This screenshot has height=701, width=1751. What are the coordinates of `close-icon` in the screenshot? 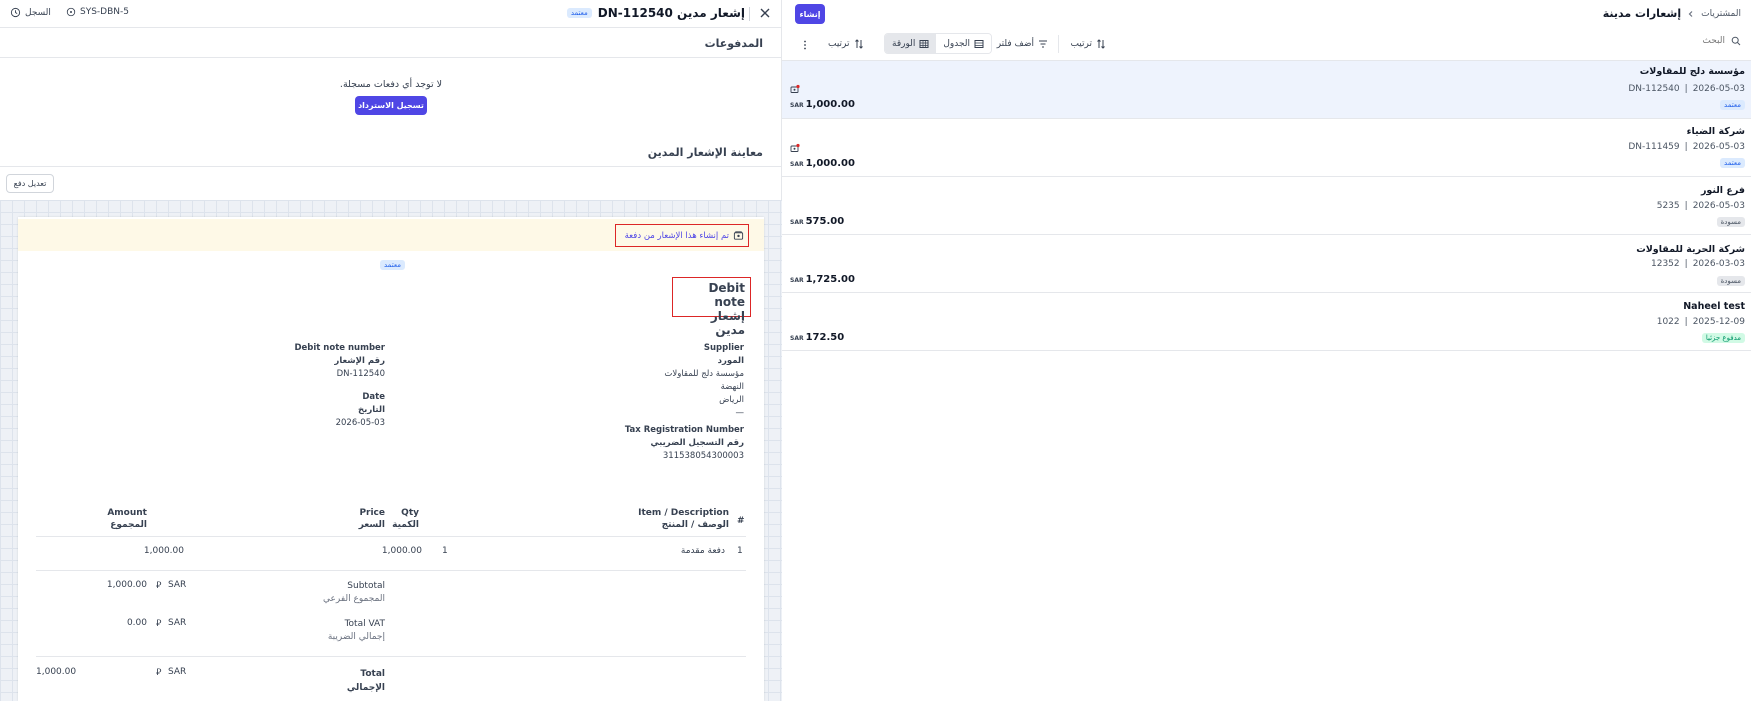 It's located at (765, 13).